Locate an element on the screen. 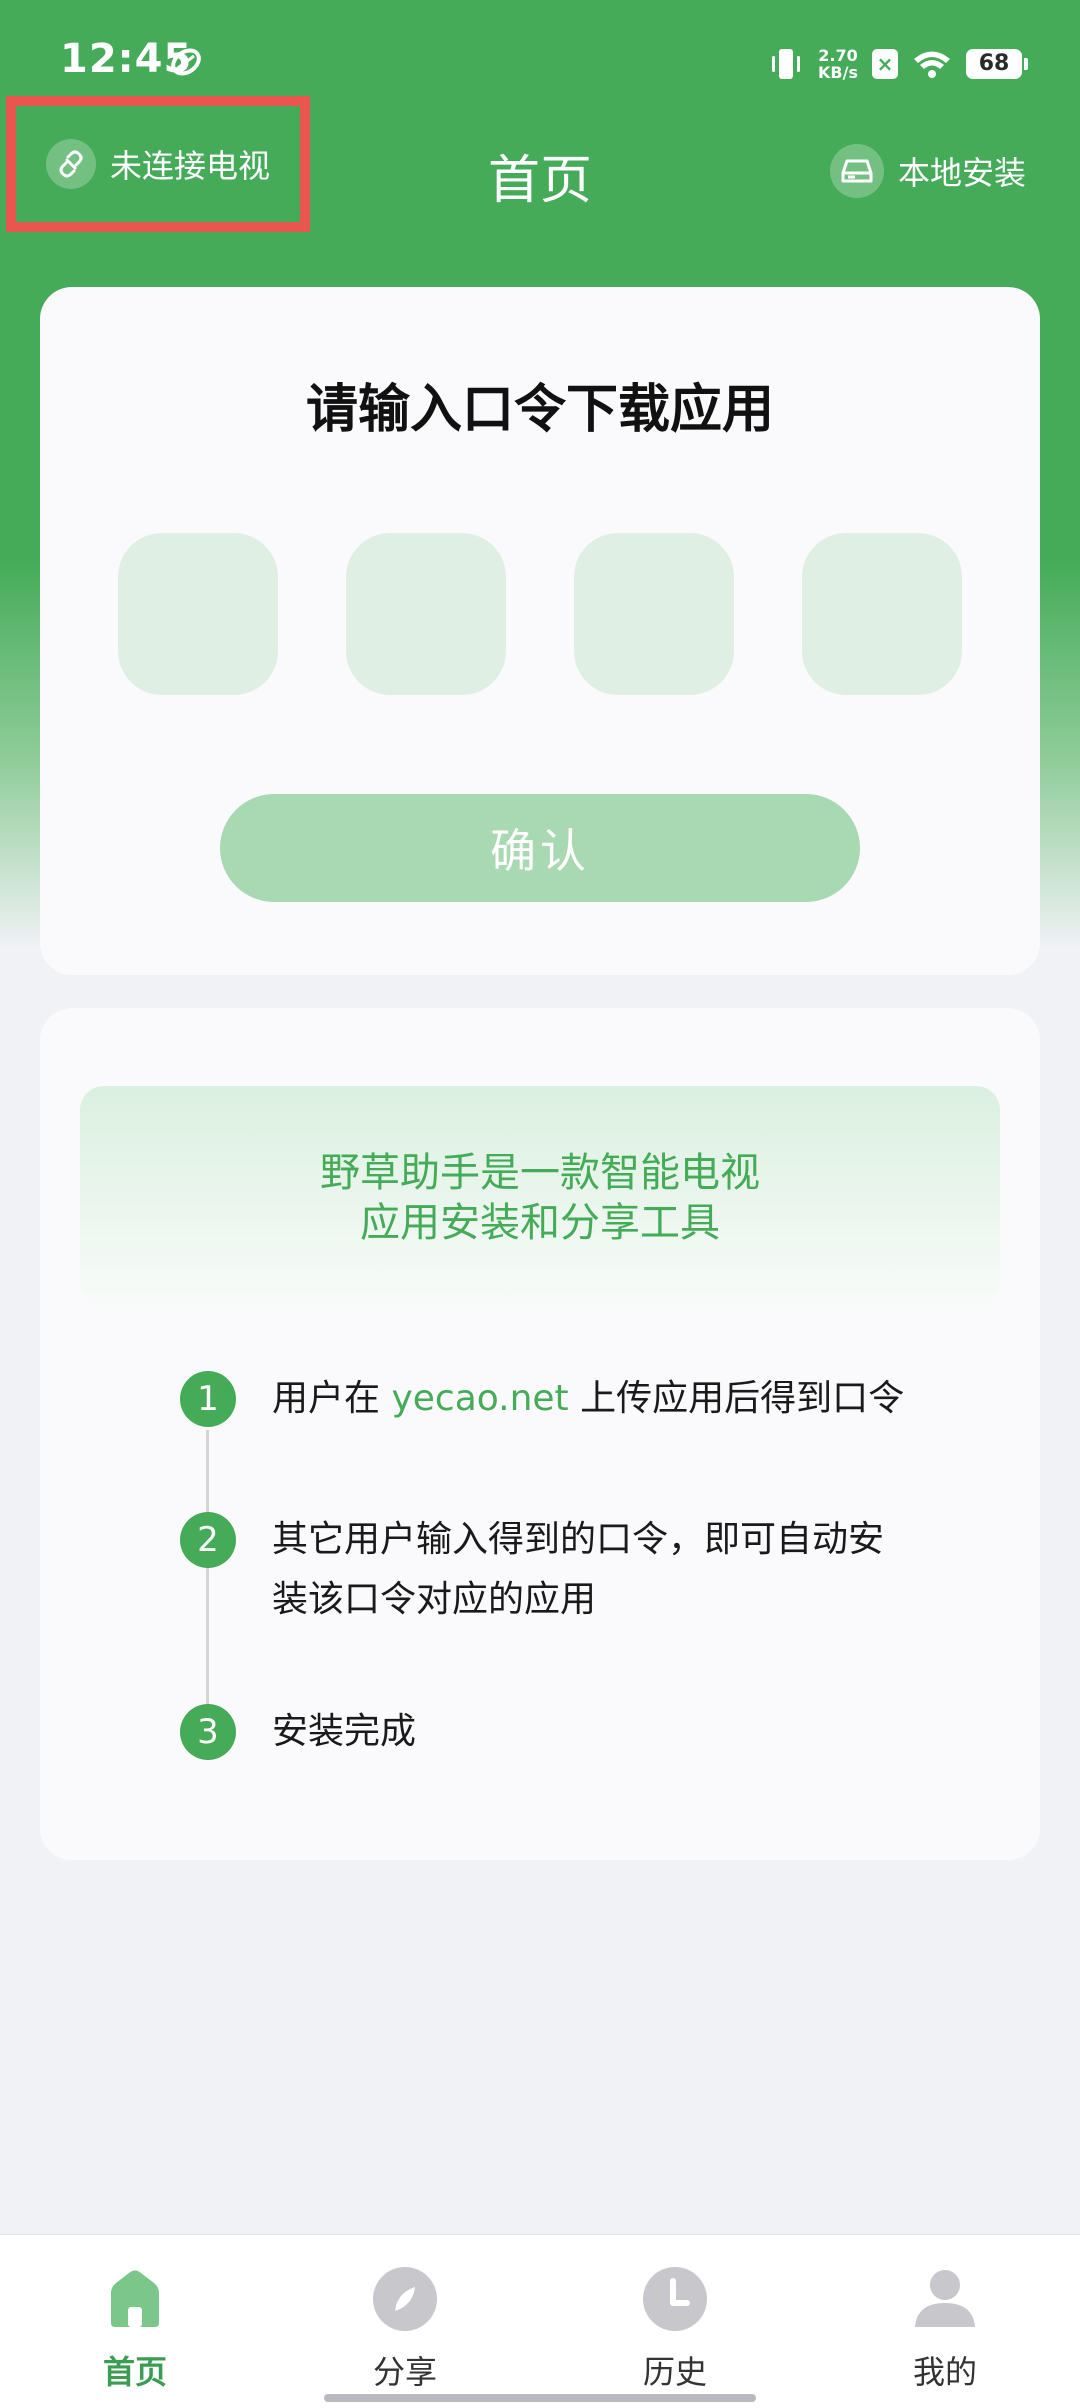 This screenshot has width=1080, height=2408. step-1-text: 用户在 yecao.net 上传应用后得到口令 is located at coordinates (588, 1399).